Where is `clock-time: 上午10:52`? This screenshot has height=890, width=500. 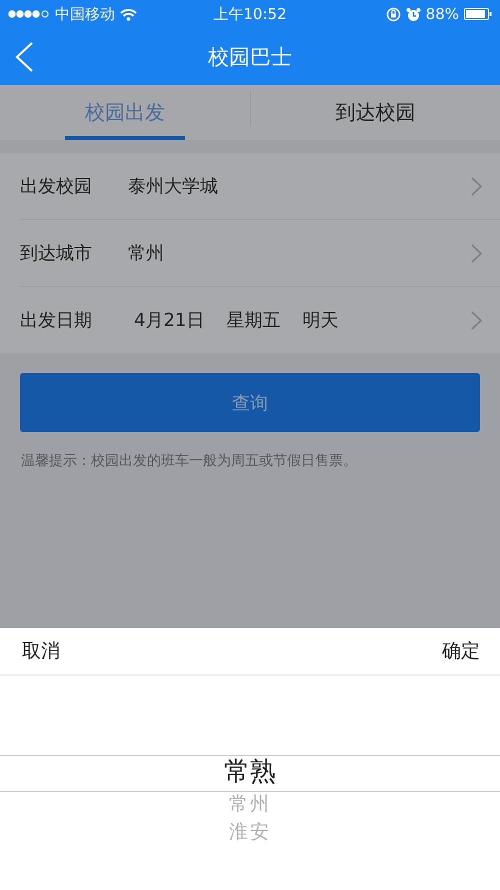 clock-time: 上午10:52 is located at coordinates (250, 13).